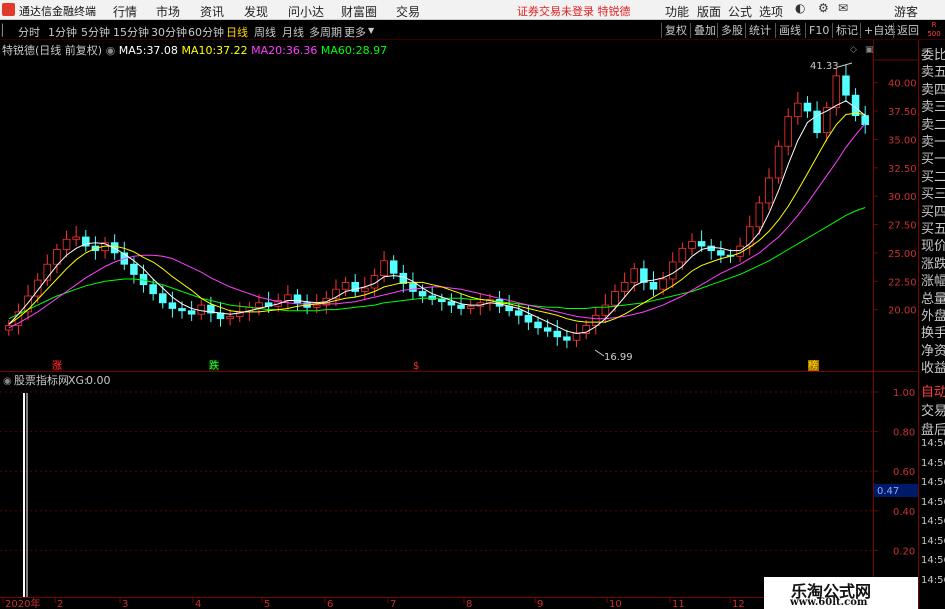  Describe the element at coordinates (933, 140) in the screenshot. I see `side-item: 卖一` at that location.